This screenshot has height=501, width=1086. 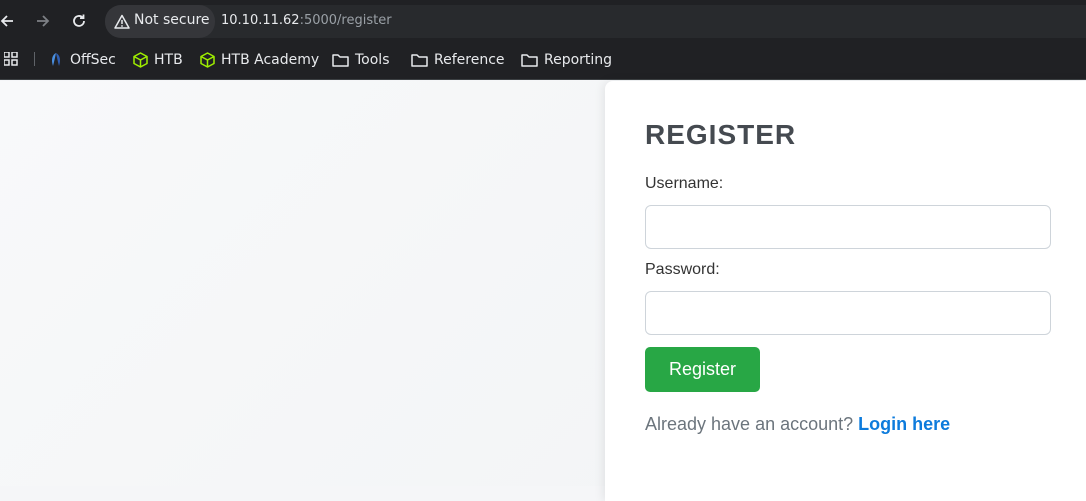 I want to click on security-label: Not secure, so click(x=172, y=20).